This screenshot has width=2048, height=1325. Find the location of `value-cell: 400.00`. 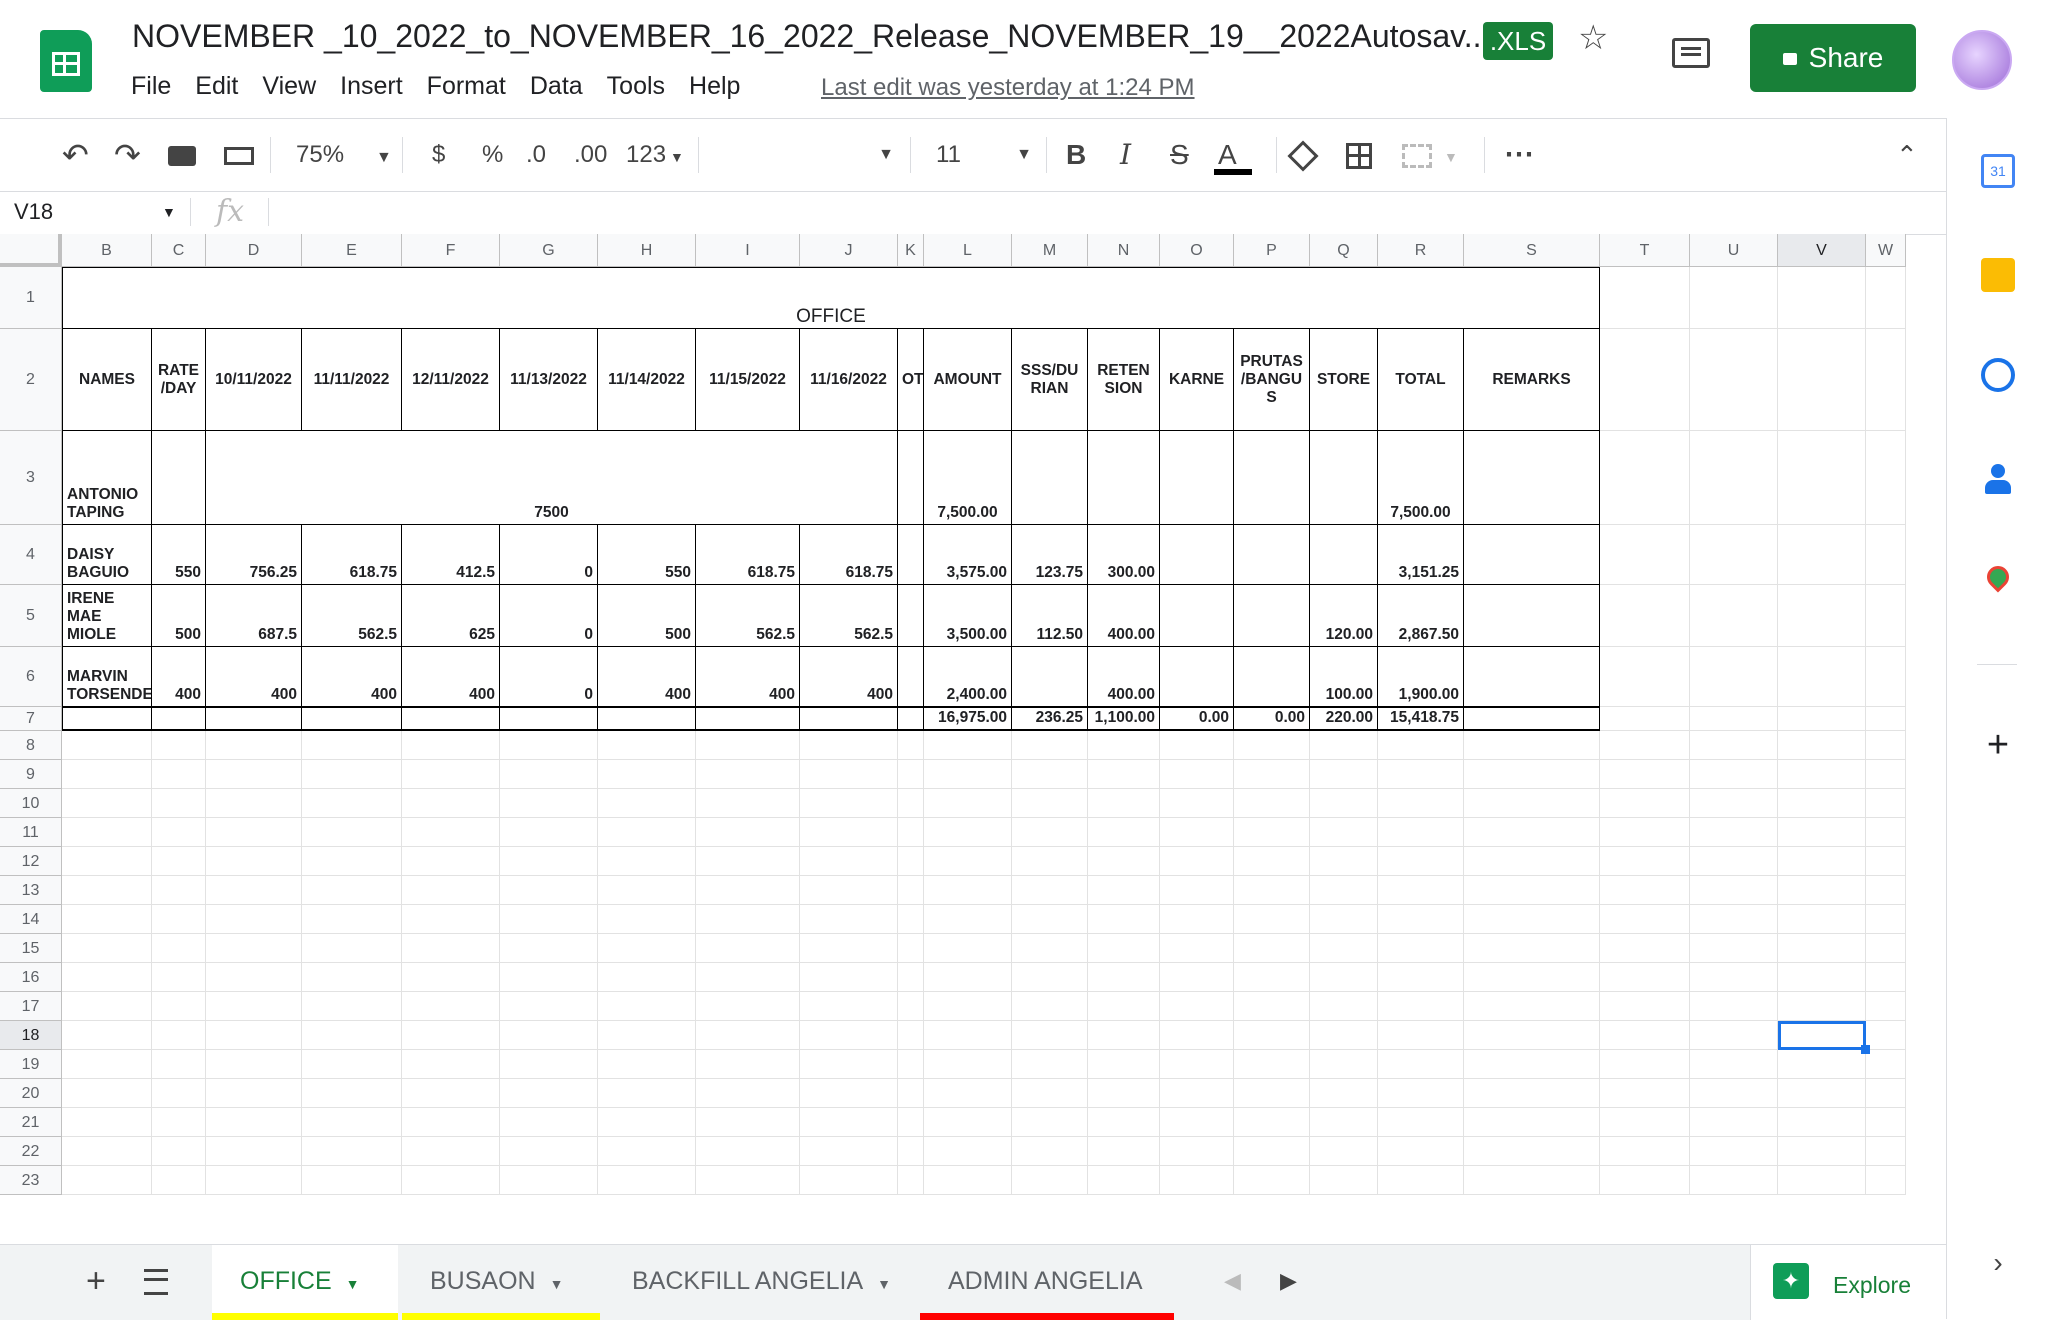

value-cell: 400.00 is located at coordinates (1124, 677).